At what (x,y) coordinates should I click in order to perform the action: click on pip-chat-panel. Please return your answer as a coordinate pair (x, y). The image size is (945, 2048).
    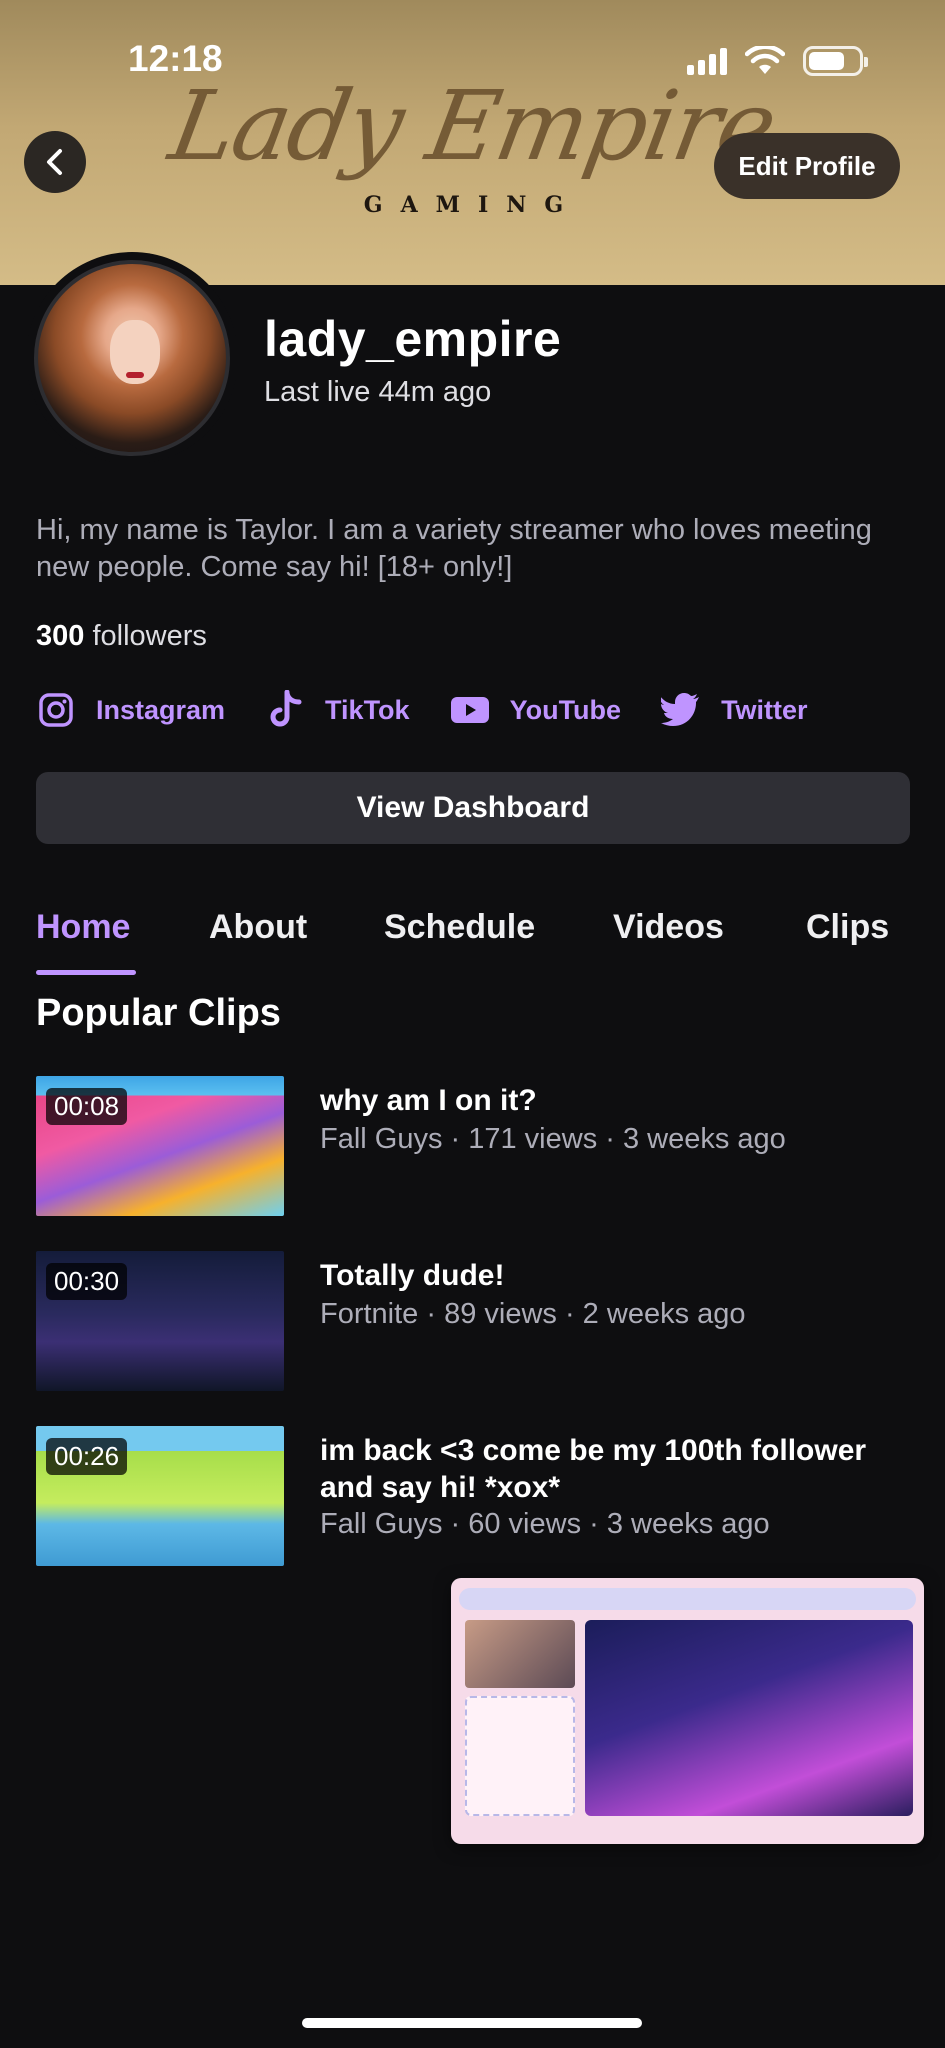
    Looking at the image, I should click on (520, 1756).